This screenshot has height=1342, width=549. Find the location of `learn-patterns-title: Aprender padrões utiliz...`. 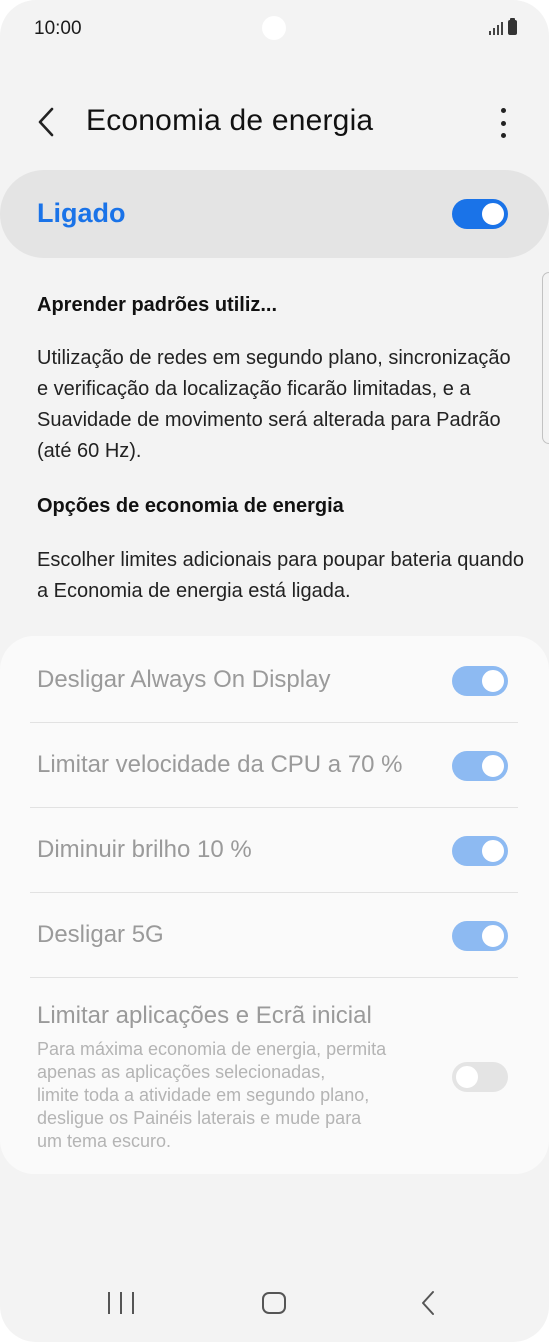

learn-patterns-title: Aprender padrões utiliz... is located at coordinates (157, 305).